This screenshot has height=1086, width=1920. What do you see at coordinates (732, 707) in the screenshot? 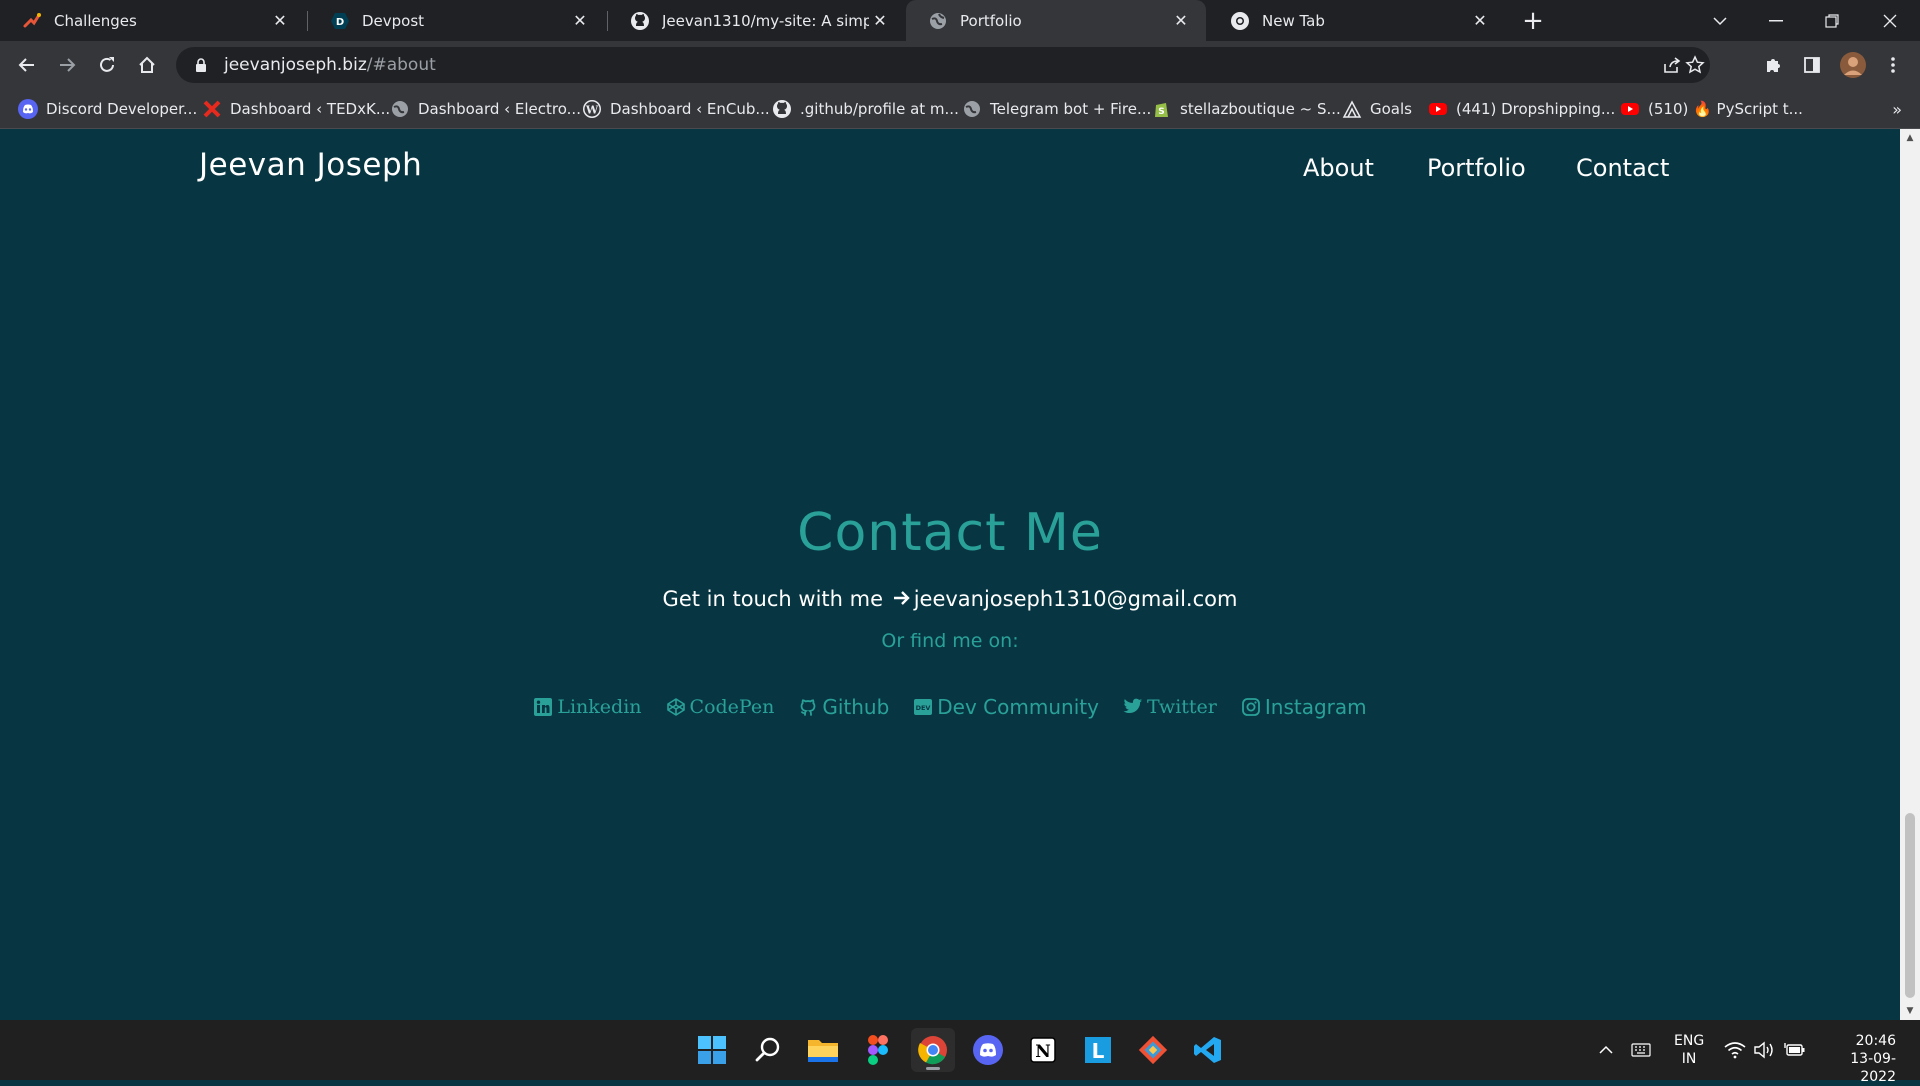
I see `social-label: CodePen` at bounding box center [732, 707].